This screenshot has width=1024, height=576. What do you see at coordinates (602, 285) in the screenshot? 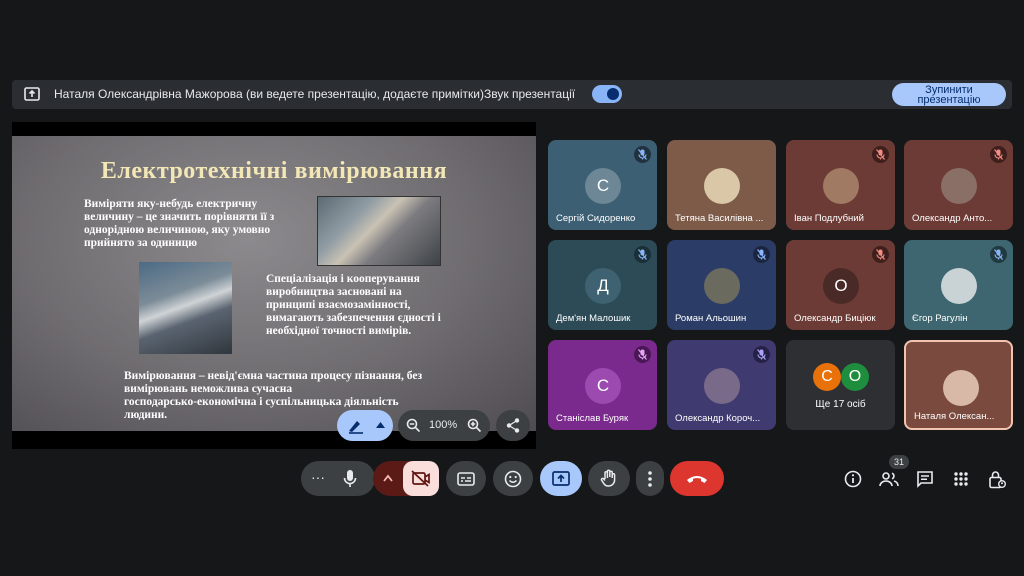
I see `participant-tile: Д Дем'ян Малошик` at bounding box center [602, 285].